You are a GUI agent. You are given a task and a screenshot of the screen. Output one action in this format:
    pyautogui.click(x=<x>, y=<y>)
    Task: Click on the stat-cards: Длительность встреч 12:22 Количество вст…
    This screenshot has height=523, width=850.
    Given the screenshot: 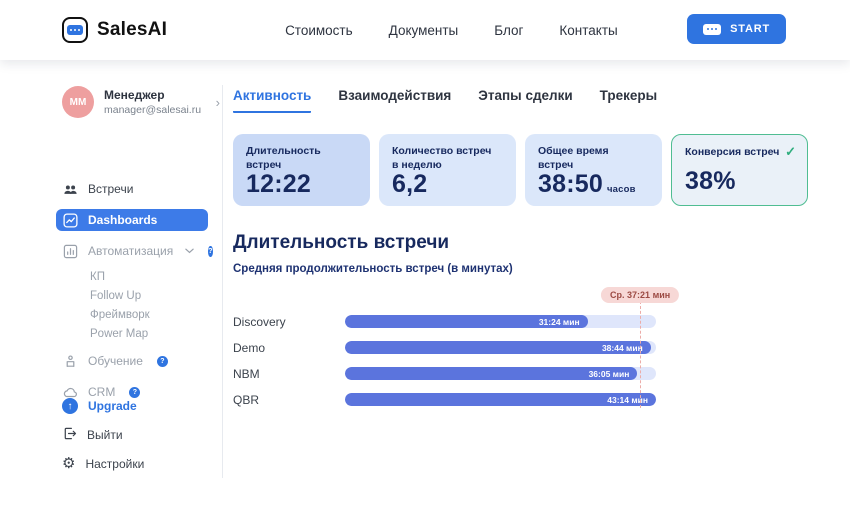 What is the action you would take?
    pyautogui.click(x=521, y=170)
    